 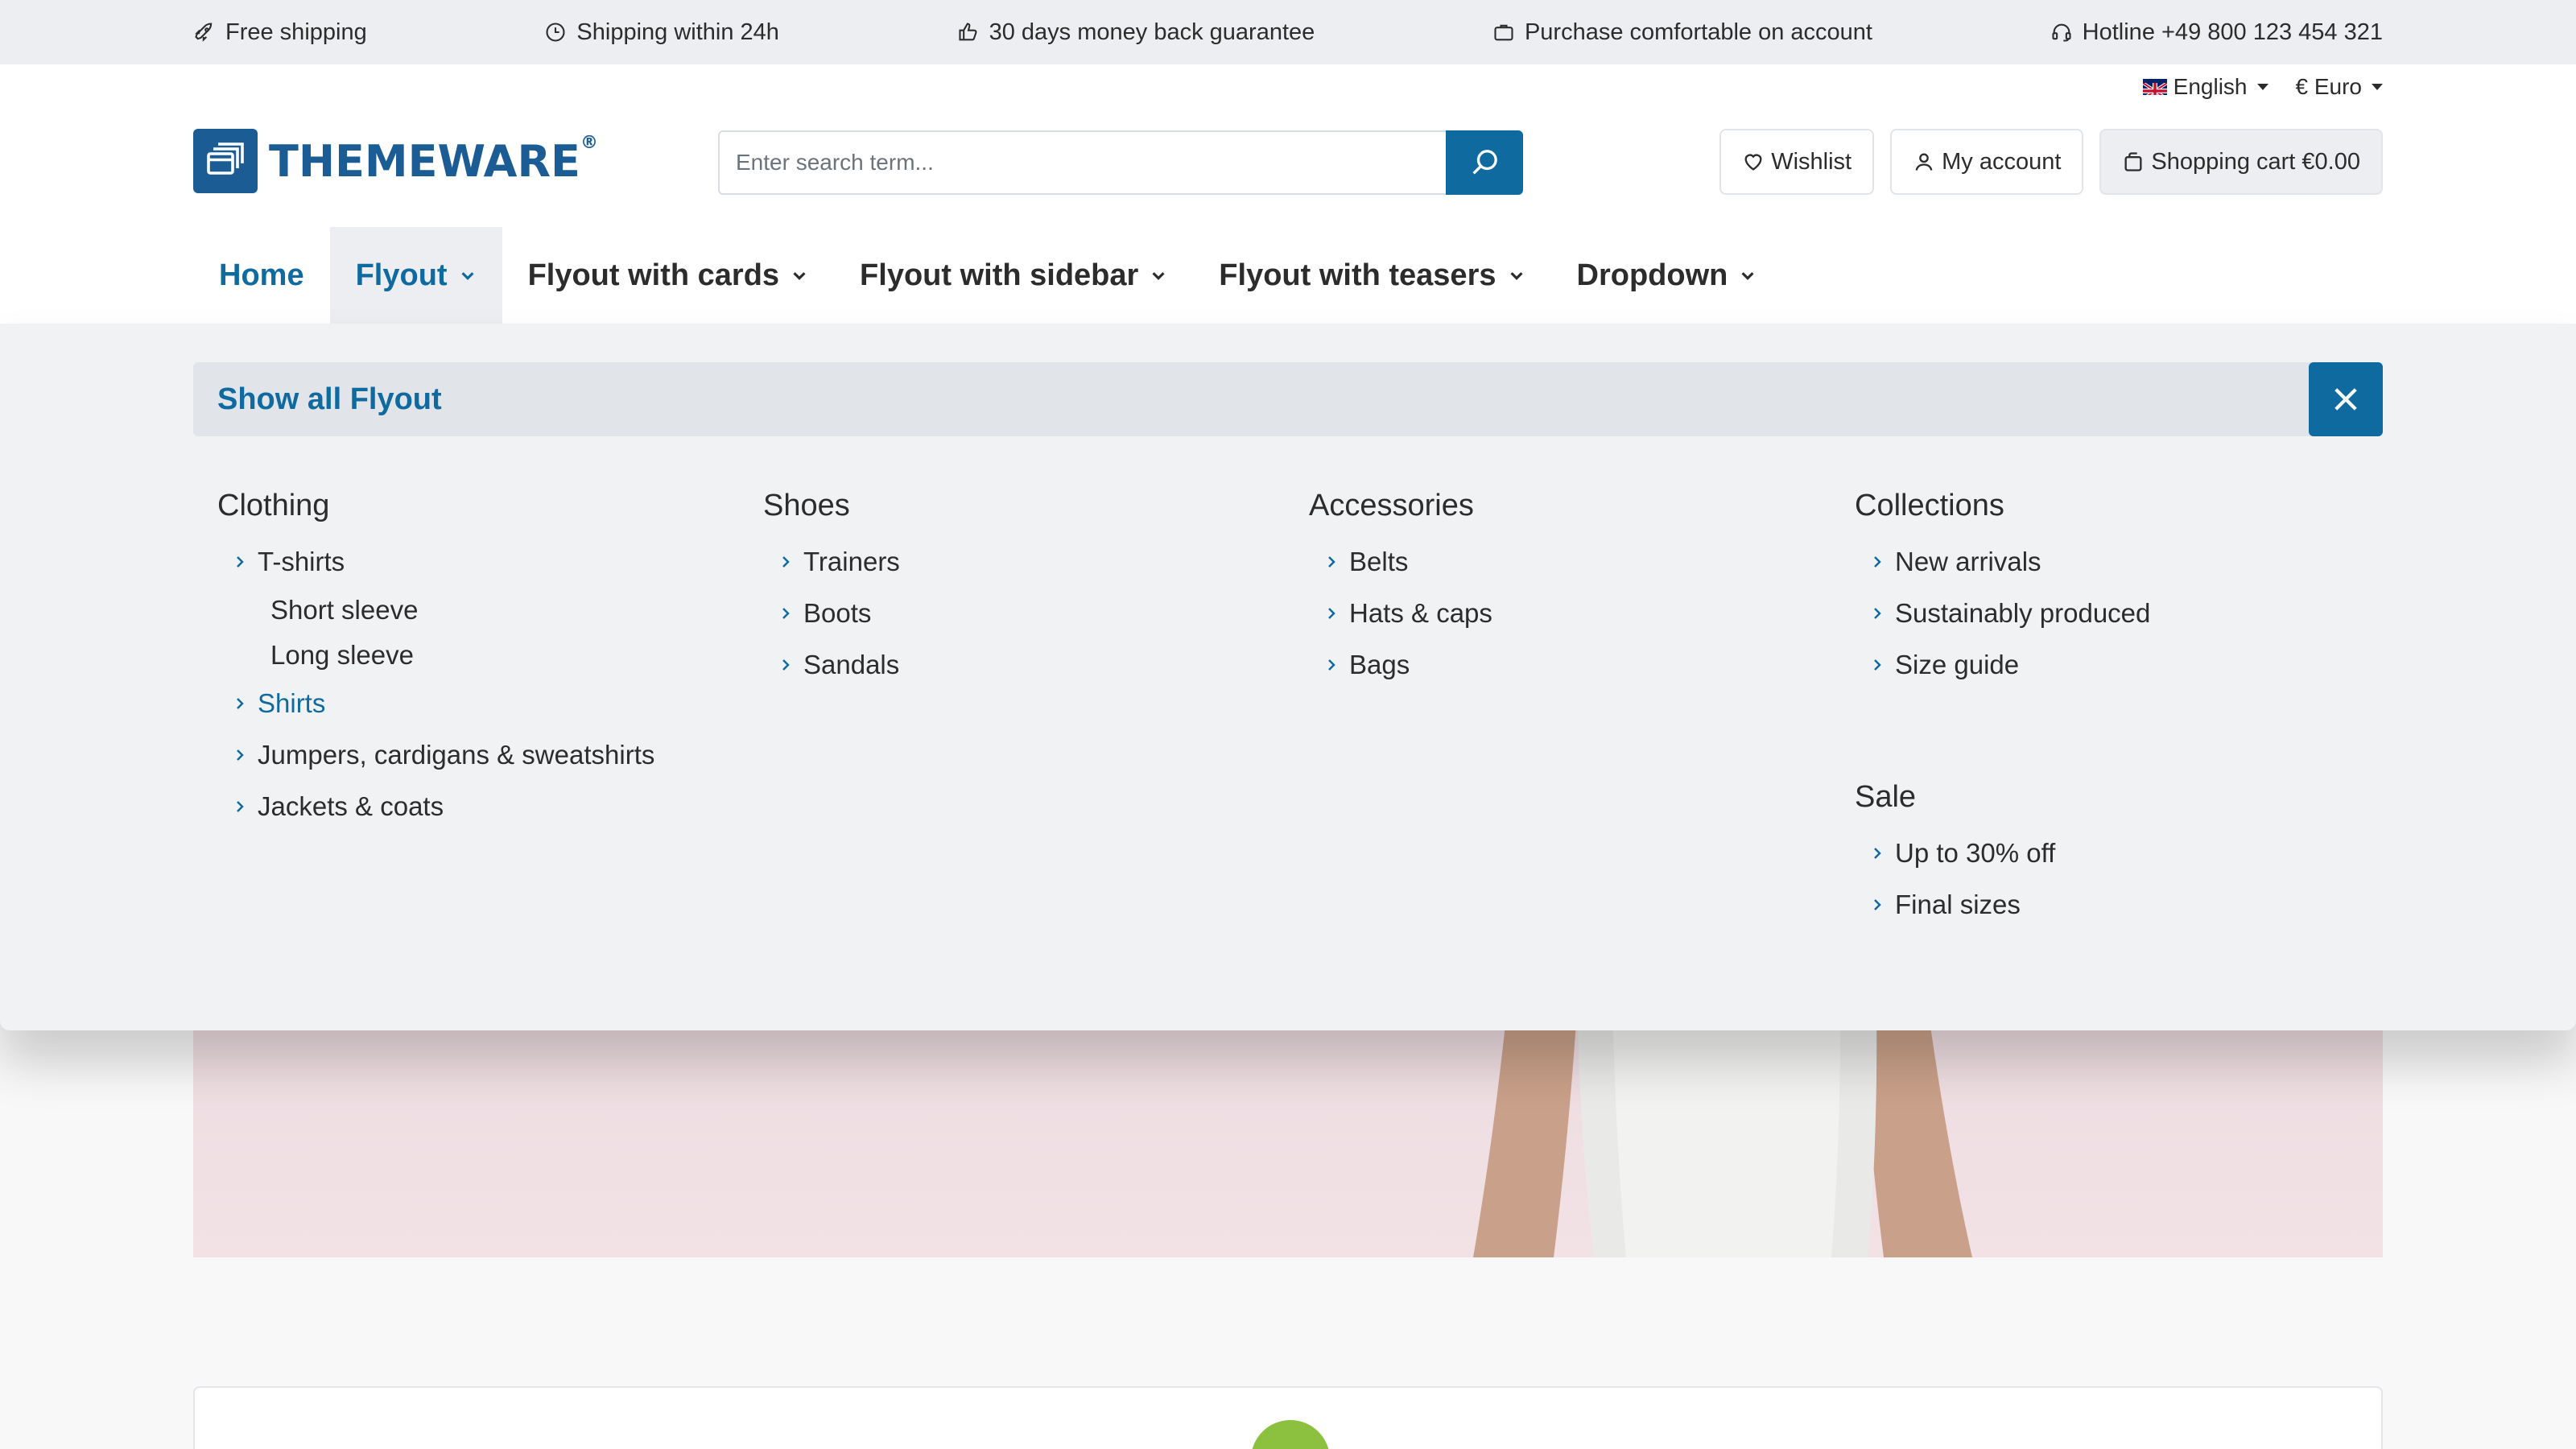 What do you see at coordinates (2210, 86) in the screenshot?
I see `language-label: English` at bounding box center [2210, 86].